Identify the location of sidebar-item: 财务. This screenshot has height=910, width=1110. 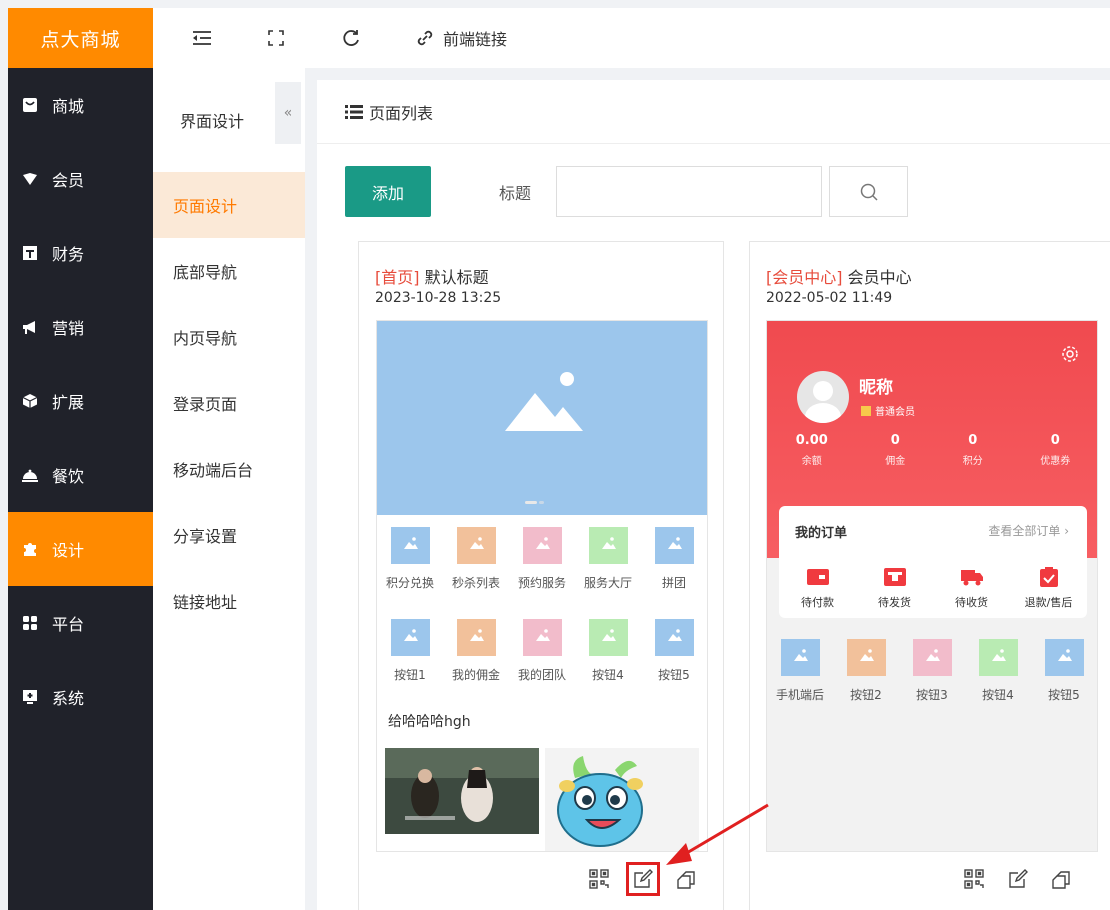
(80, 253).